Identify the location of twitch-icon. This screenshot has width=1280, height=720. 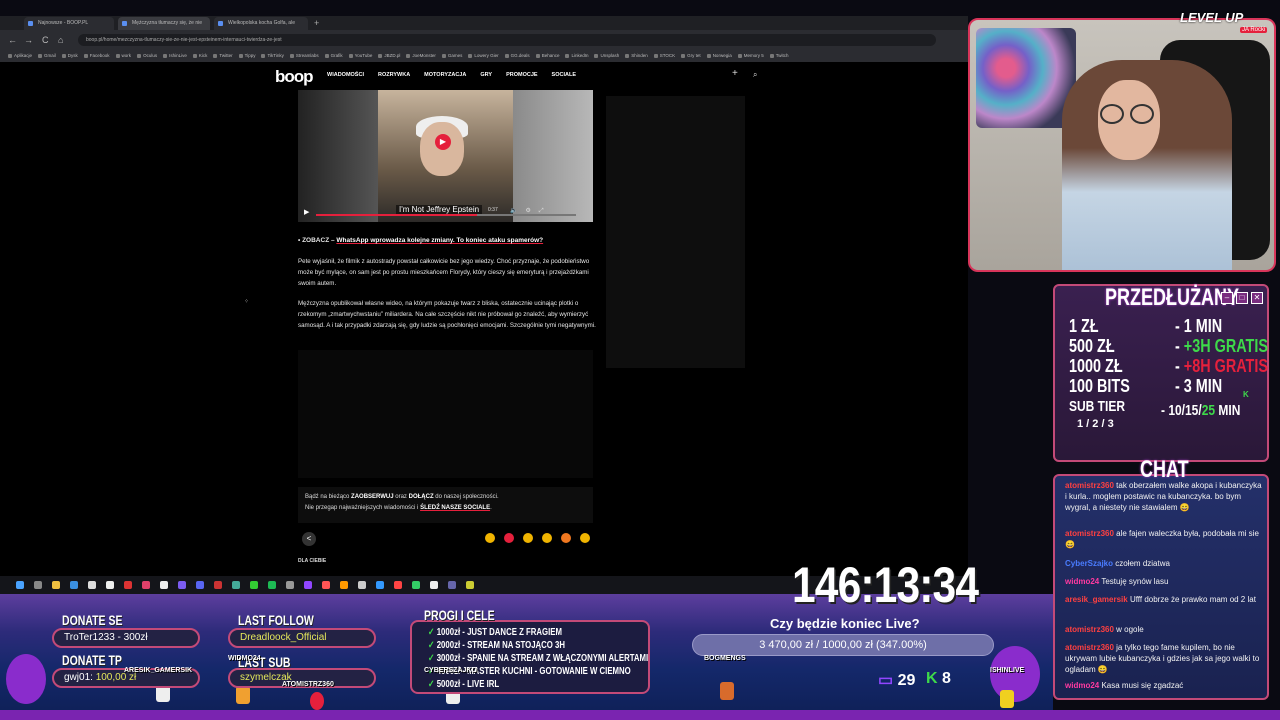
(308, 585).